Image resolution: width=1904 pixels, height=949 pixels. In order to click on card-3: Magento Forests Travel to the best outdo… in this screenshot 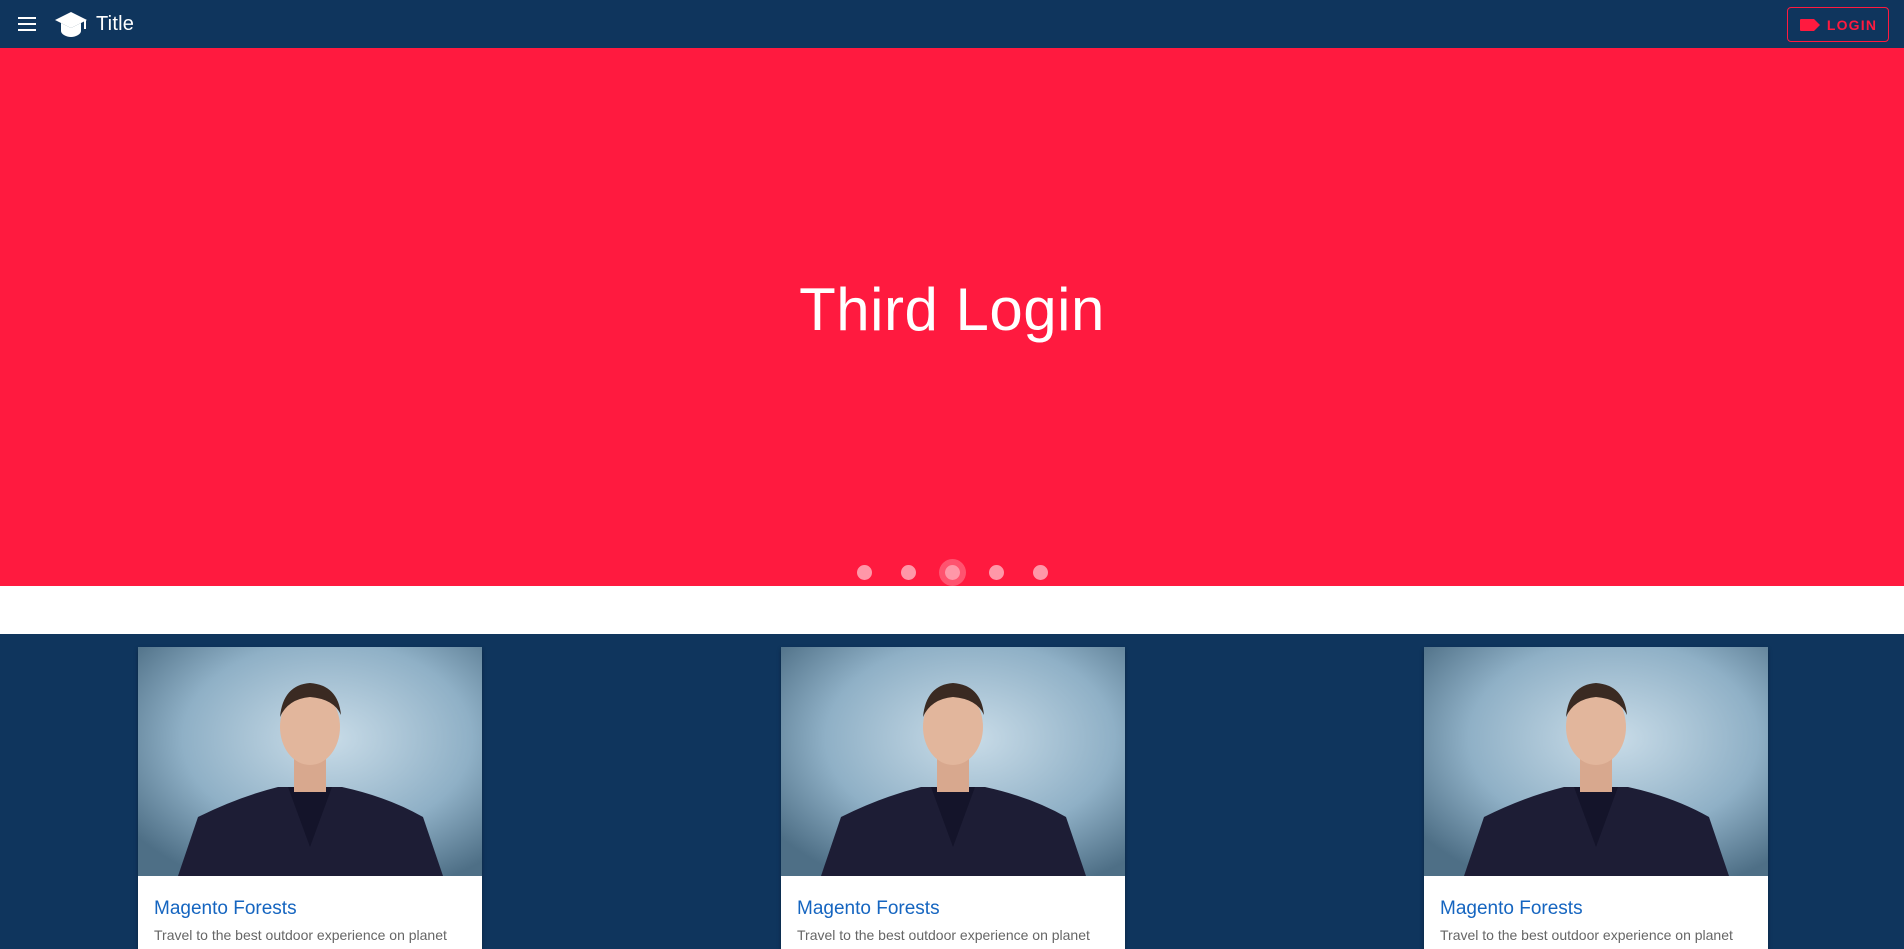, I will do `click(1596, 798)`.